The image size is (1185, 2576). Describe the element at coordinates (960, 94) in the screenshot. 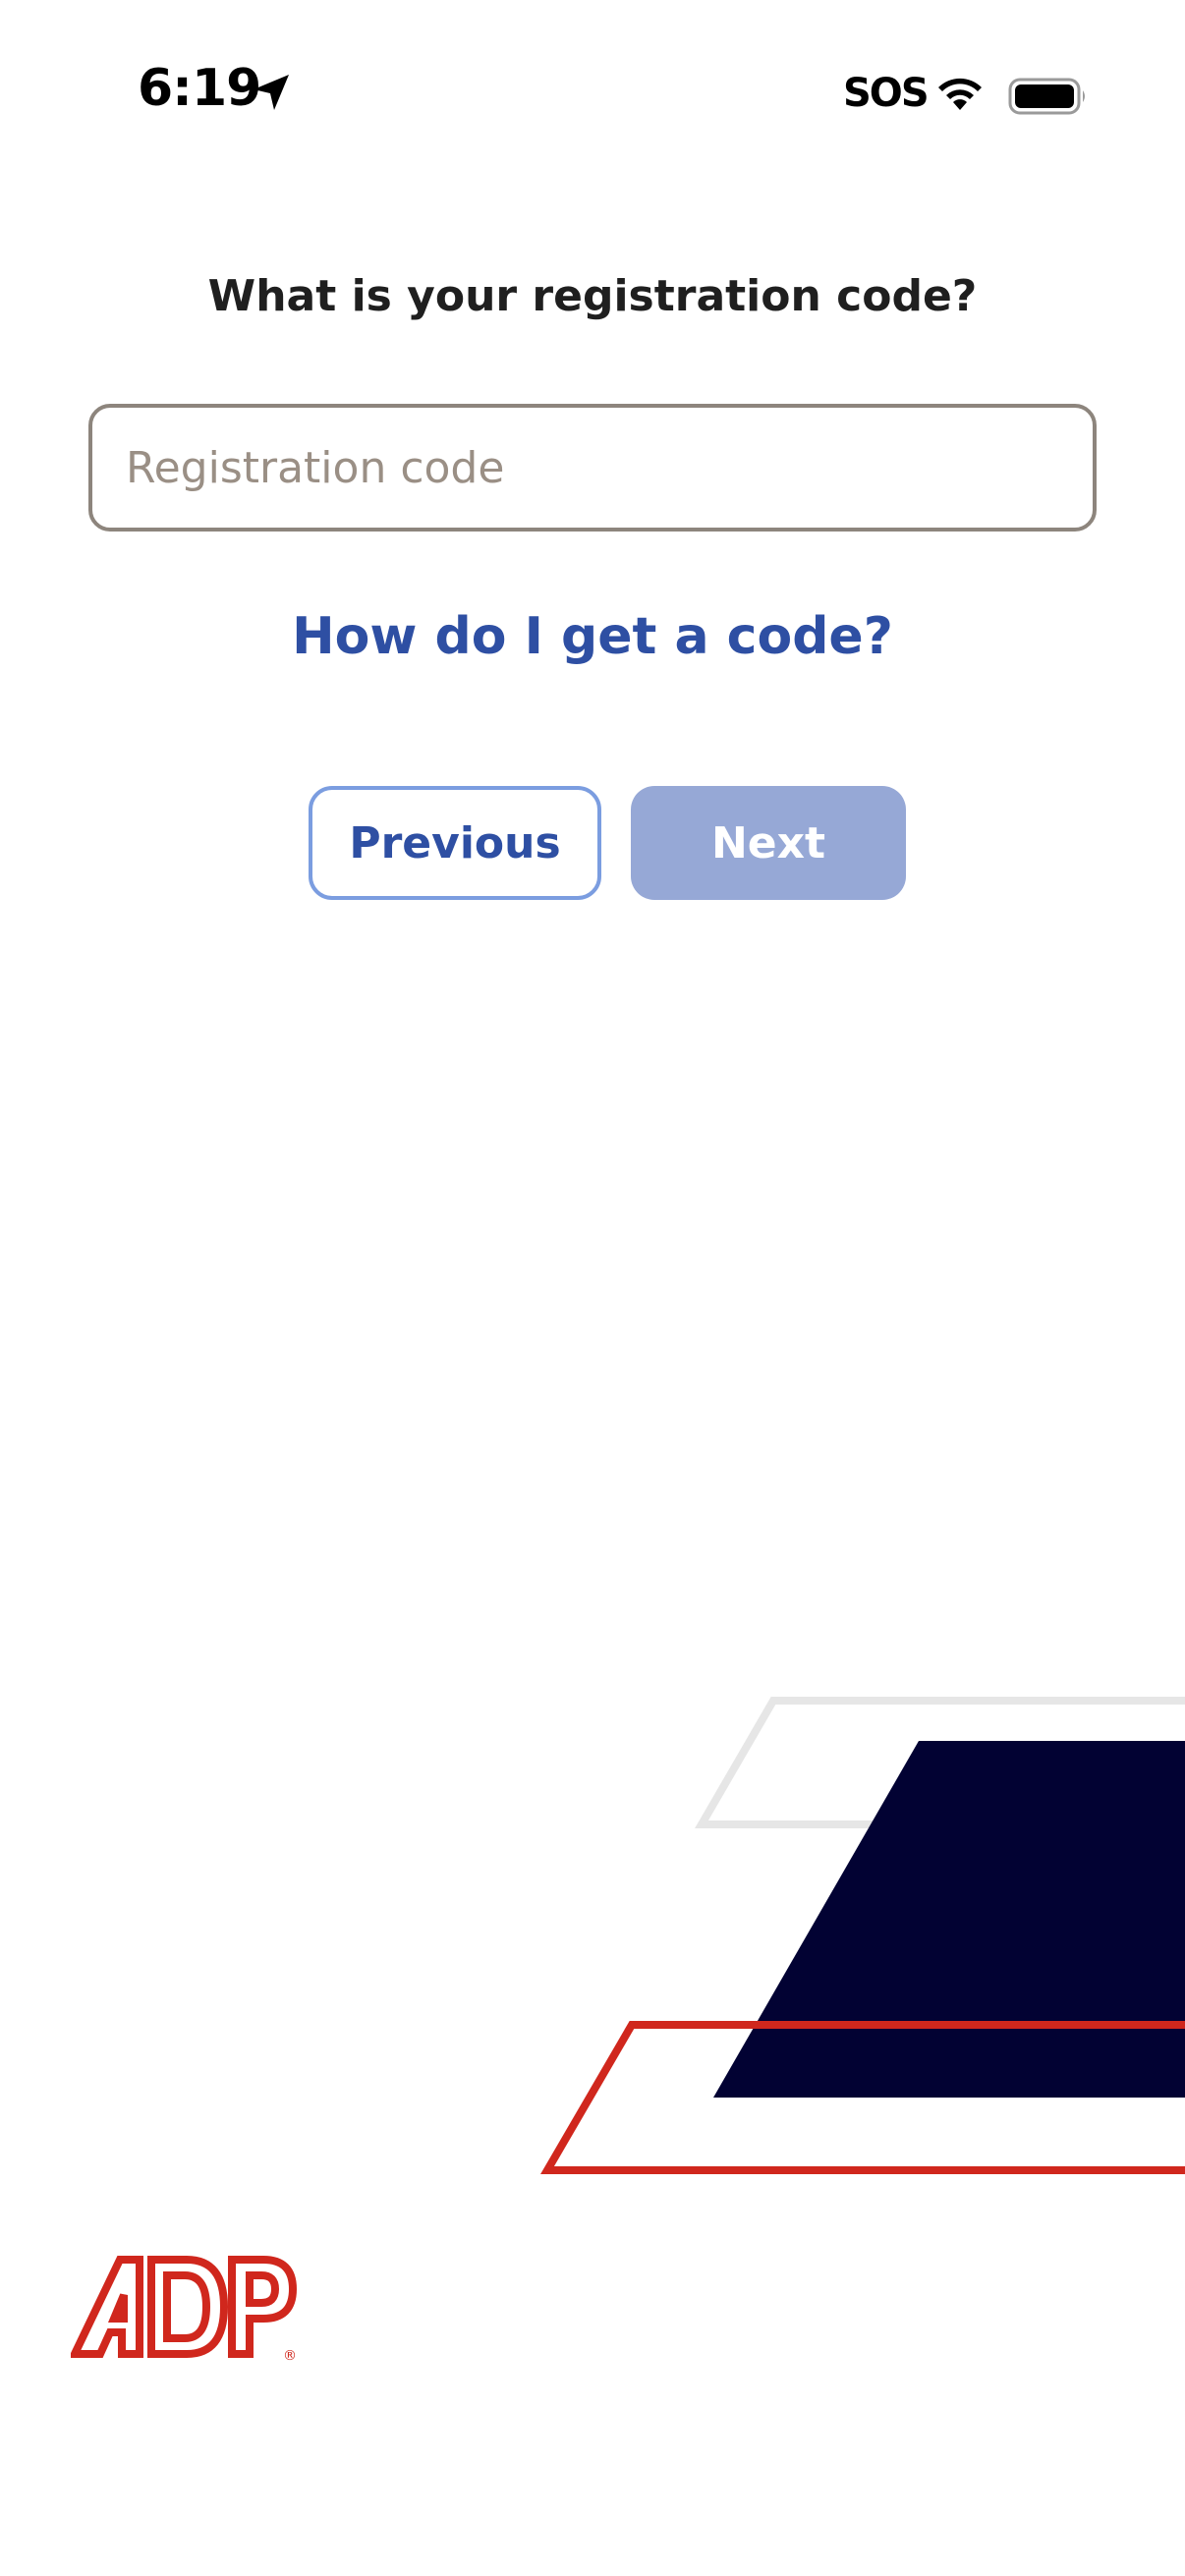

I see `wifi-icon` at that location.